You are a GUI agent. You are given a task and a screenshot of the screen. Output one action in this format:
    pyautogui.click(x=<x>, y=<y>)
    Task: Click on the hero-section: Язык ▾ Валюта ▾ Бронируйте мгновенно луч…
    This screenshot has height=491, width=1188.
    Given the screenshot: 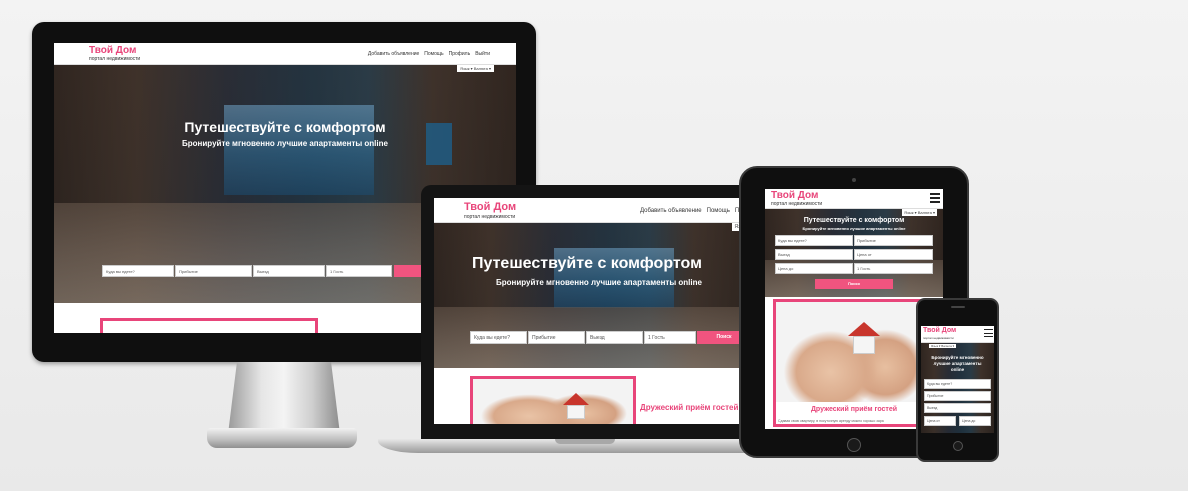 What is the action you would take?
    pyautogui.click(x=957, y=388)
    